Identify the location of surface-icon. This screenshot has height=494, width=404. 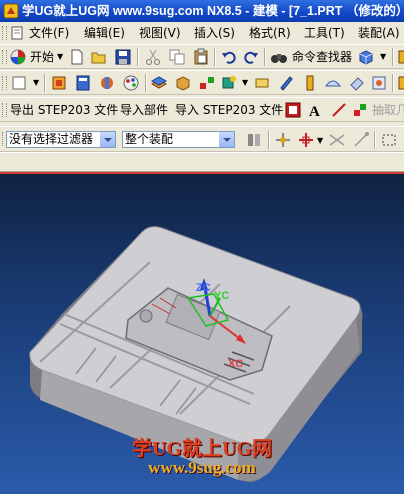
(333, 83).